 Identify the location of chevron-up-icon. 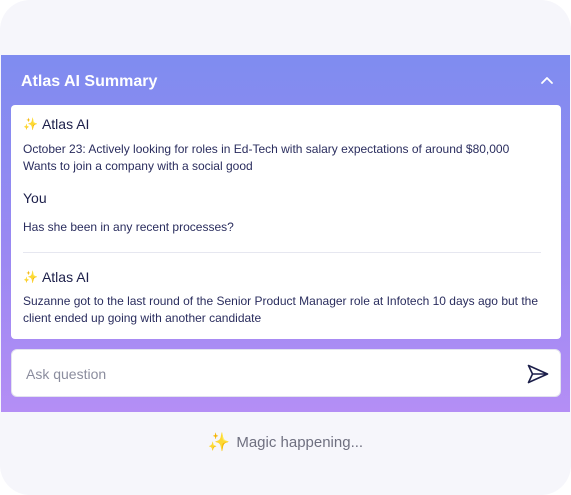
(547, 81).